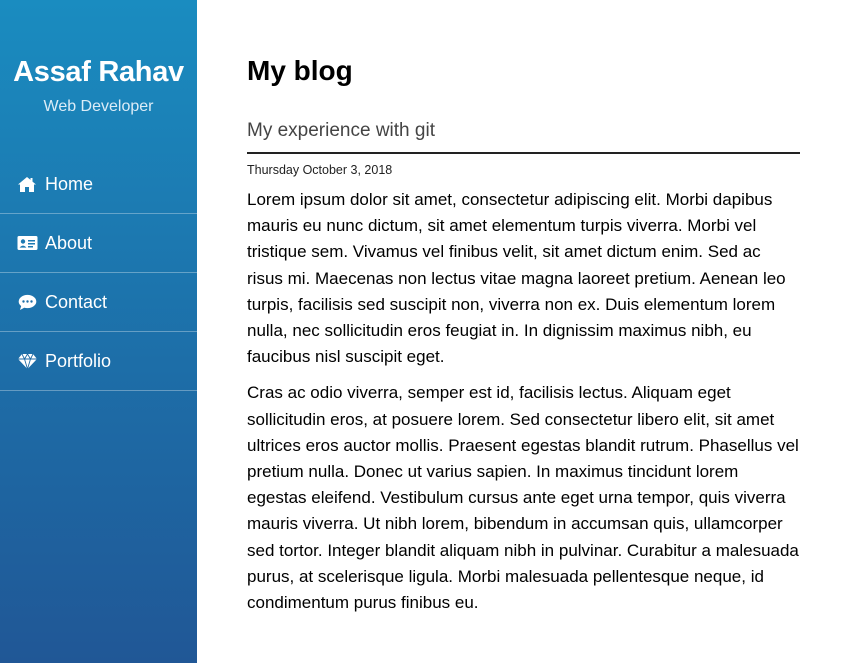 The image size is (847, 663). I want to click on sidebar-item-label: About, so click(69, 242).